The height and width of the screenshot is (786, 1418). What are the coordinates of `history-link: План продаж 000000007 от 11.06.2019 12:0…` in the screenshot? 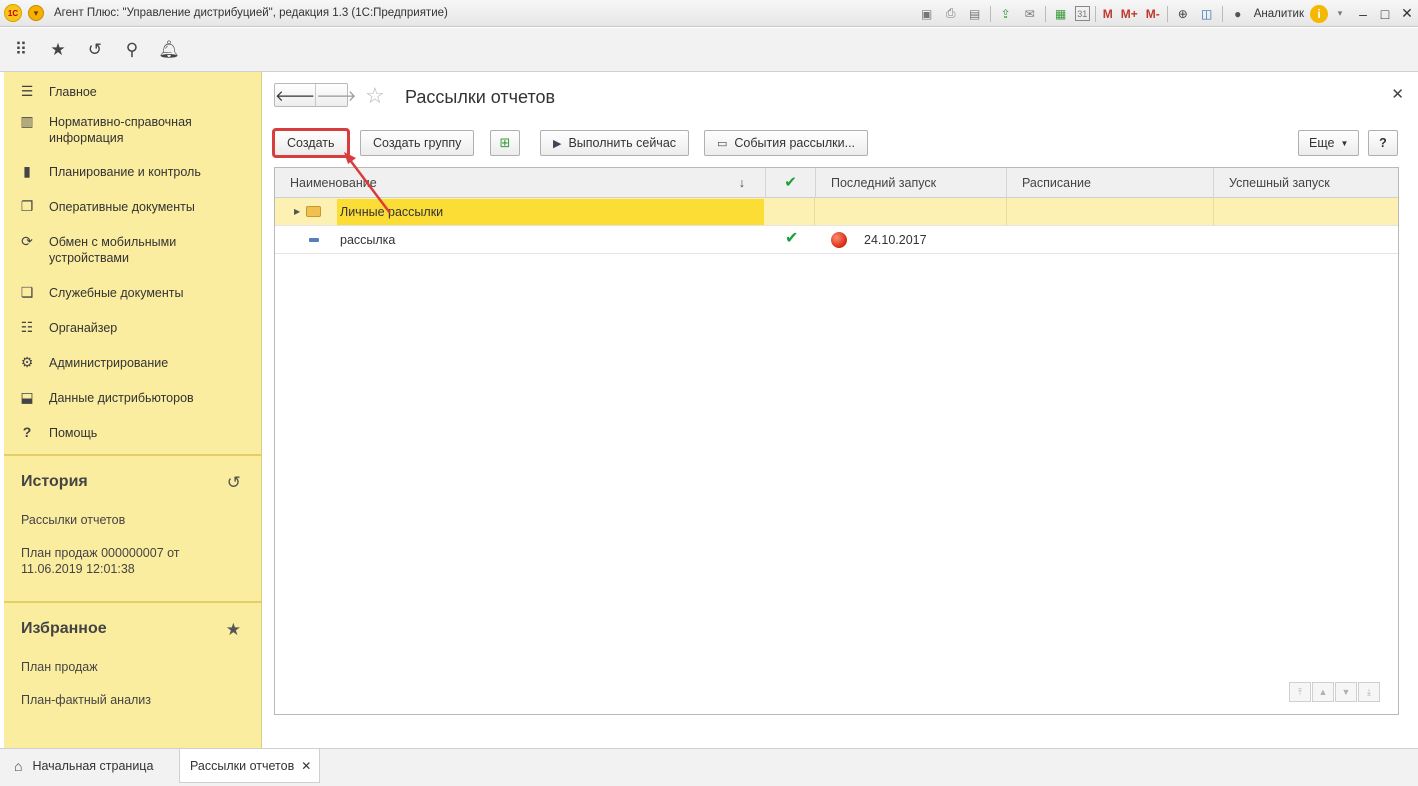 It's located at (96, 561).